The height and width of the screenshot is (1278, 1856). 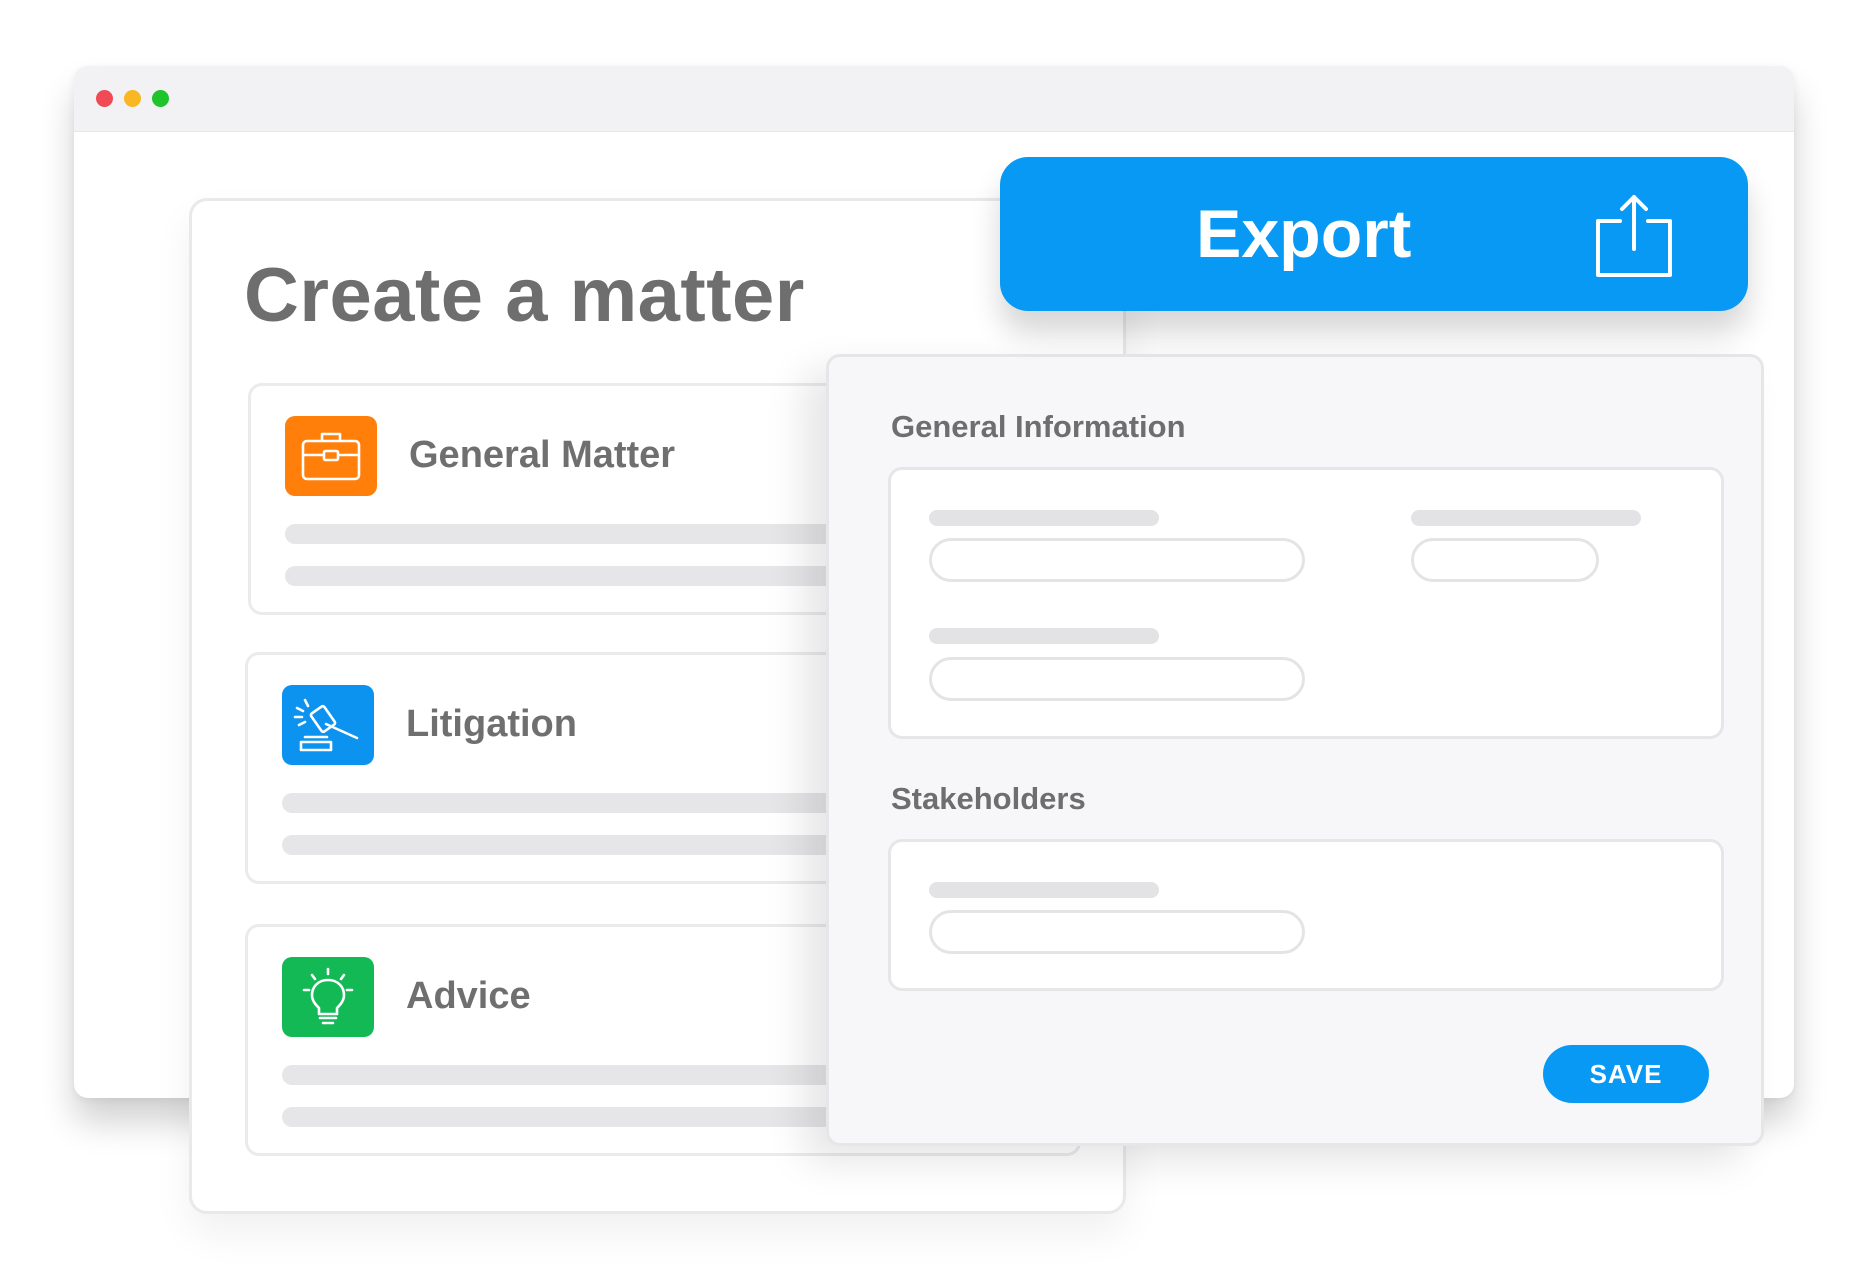 I want to click on export-label: Export, so click(x=1304, y=234).